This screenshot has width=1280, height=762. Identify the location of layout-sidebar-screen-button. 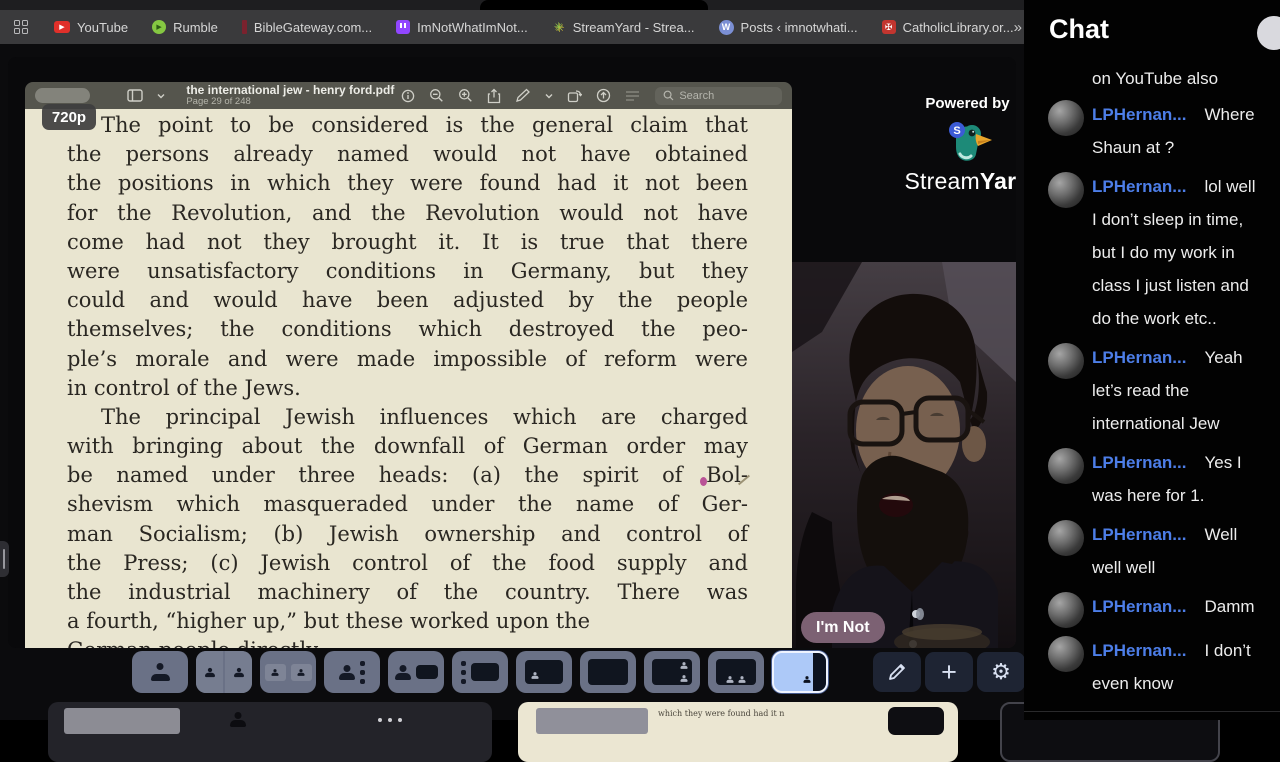
(480, 672).